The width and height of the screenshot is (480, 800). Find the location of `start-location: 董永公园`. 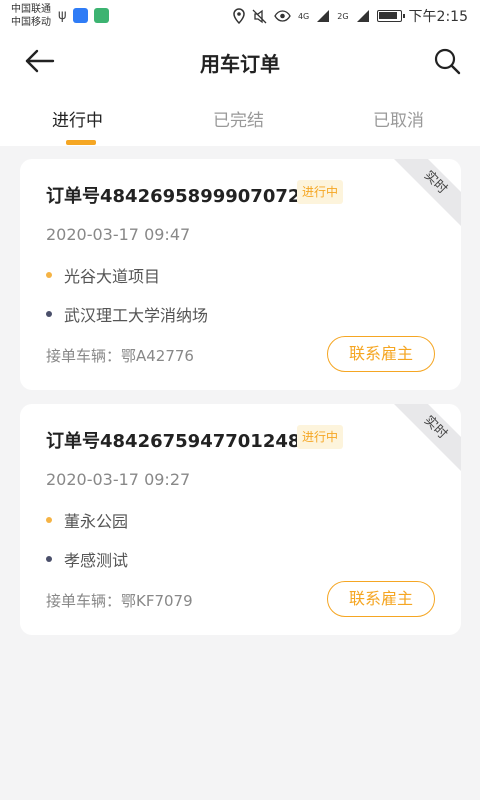

start-location: 董永公园 is located at coordinates (87, 520).